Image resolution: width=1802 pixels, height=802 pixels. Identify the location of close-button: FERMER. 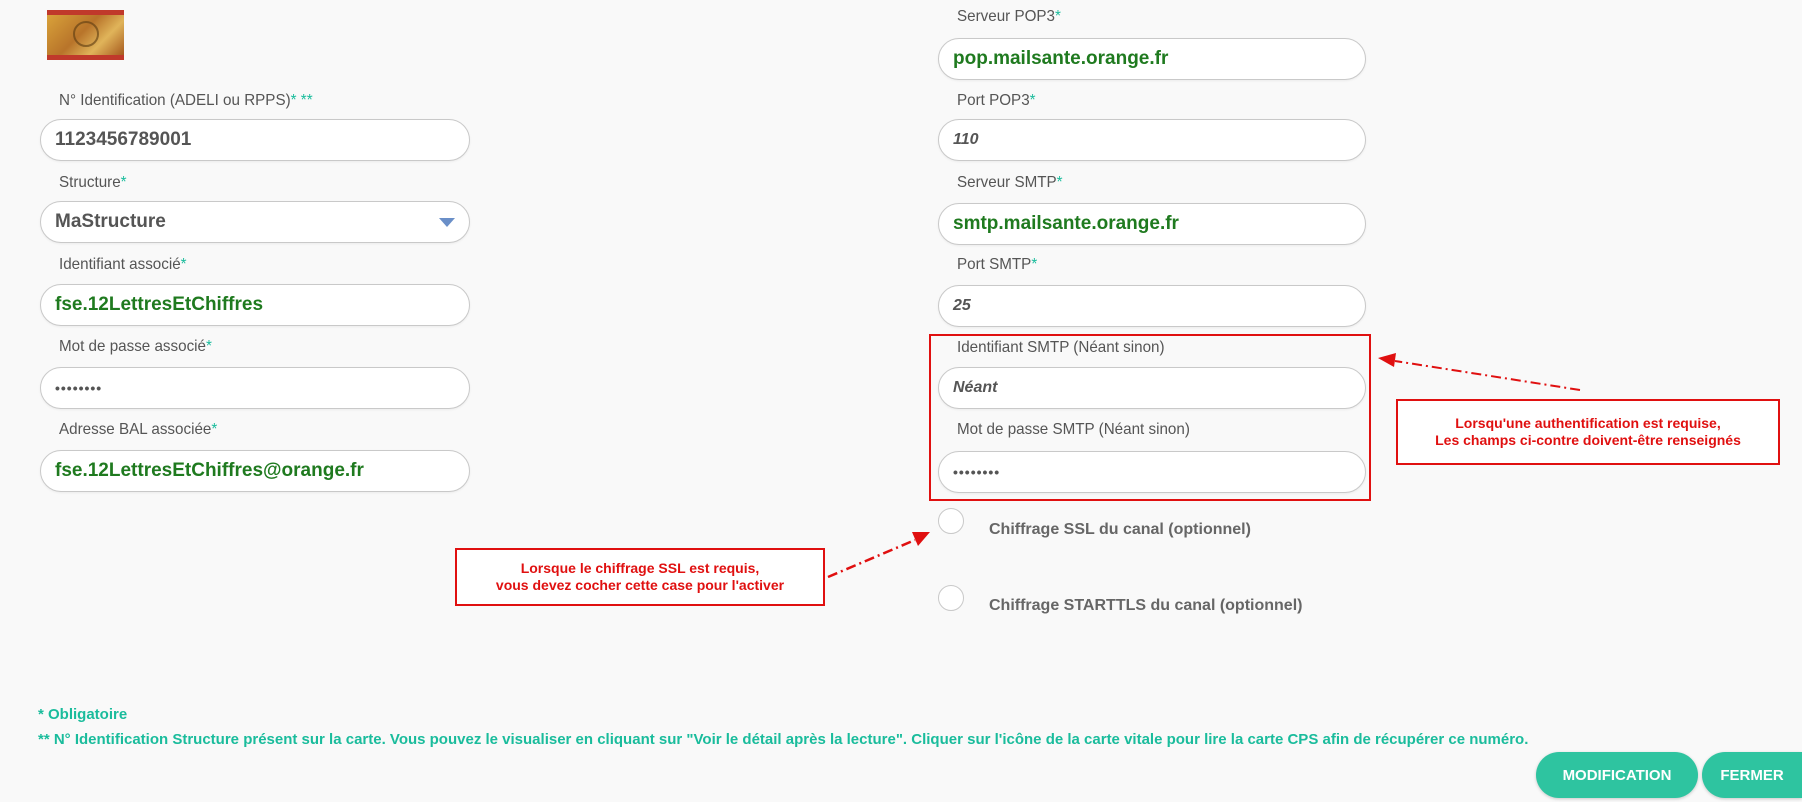
(1752, 775).